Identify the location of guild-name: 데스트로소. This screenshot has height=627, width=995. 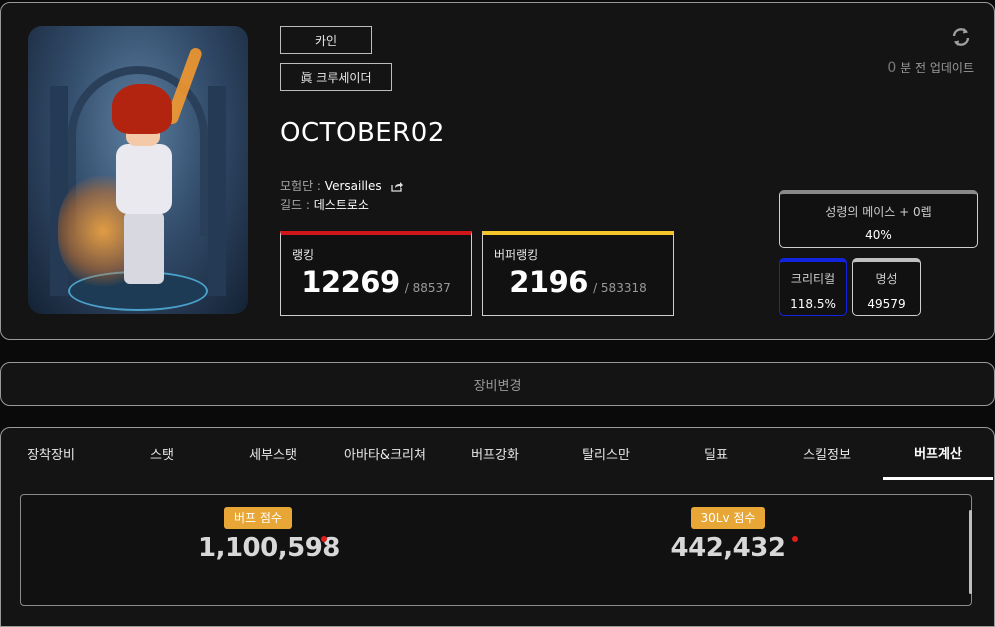
(341, 205).